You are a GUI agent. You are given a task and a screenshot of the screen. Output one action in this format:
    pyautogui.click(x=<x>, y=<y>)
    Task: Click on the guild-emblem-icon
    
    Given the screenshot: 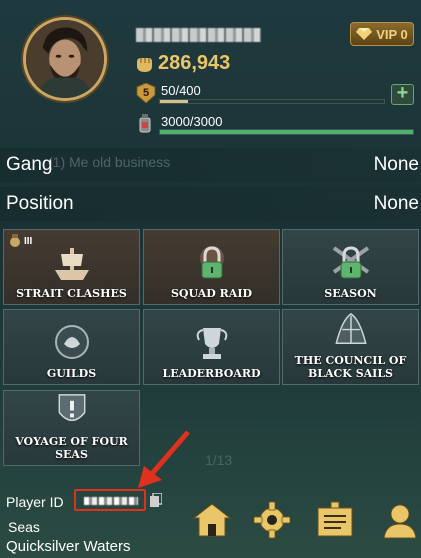 What is the action you would take?
    pyautogui.click(x=71, y=342)
    